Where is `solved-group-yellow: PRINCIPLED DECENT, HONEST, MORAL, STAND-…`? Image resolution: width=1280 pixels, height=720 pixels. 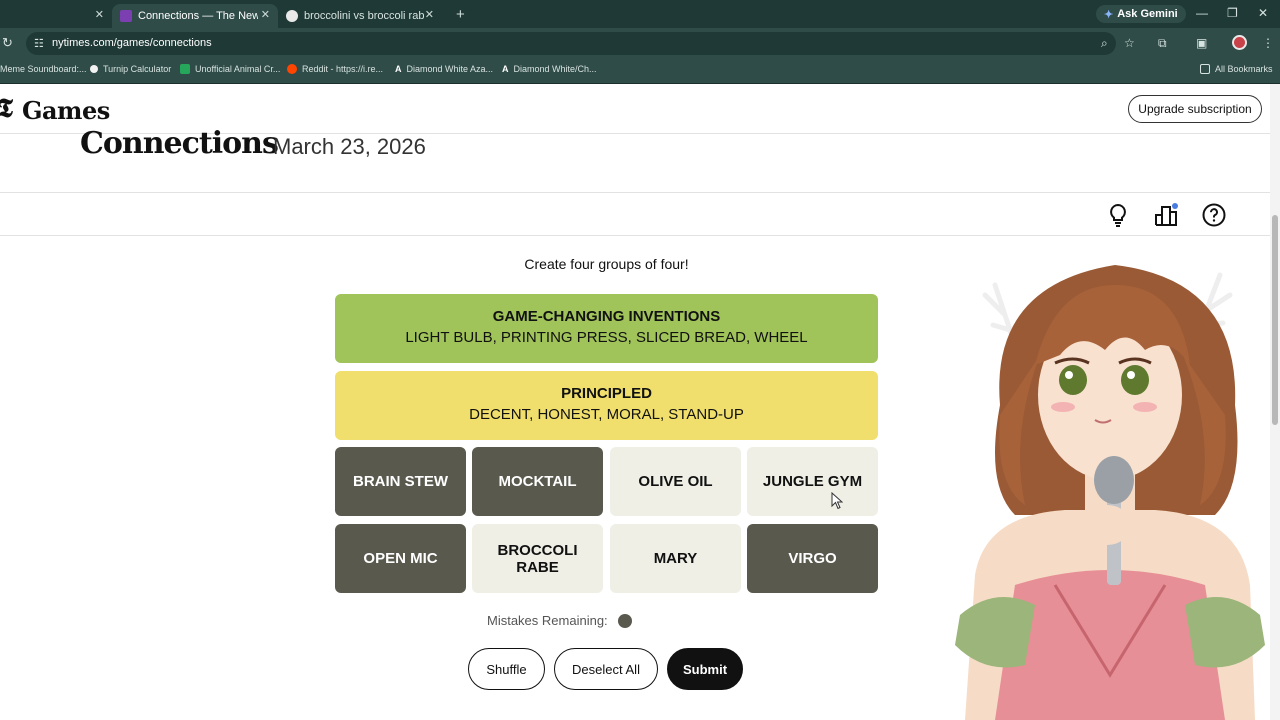
solved-group-yellow: PRINCIPLED DECENT, HONEST, MORAL, STAND-… is located at coordinates (606, 405).